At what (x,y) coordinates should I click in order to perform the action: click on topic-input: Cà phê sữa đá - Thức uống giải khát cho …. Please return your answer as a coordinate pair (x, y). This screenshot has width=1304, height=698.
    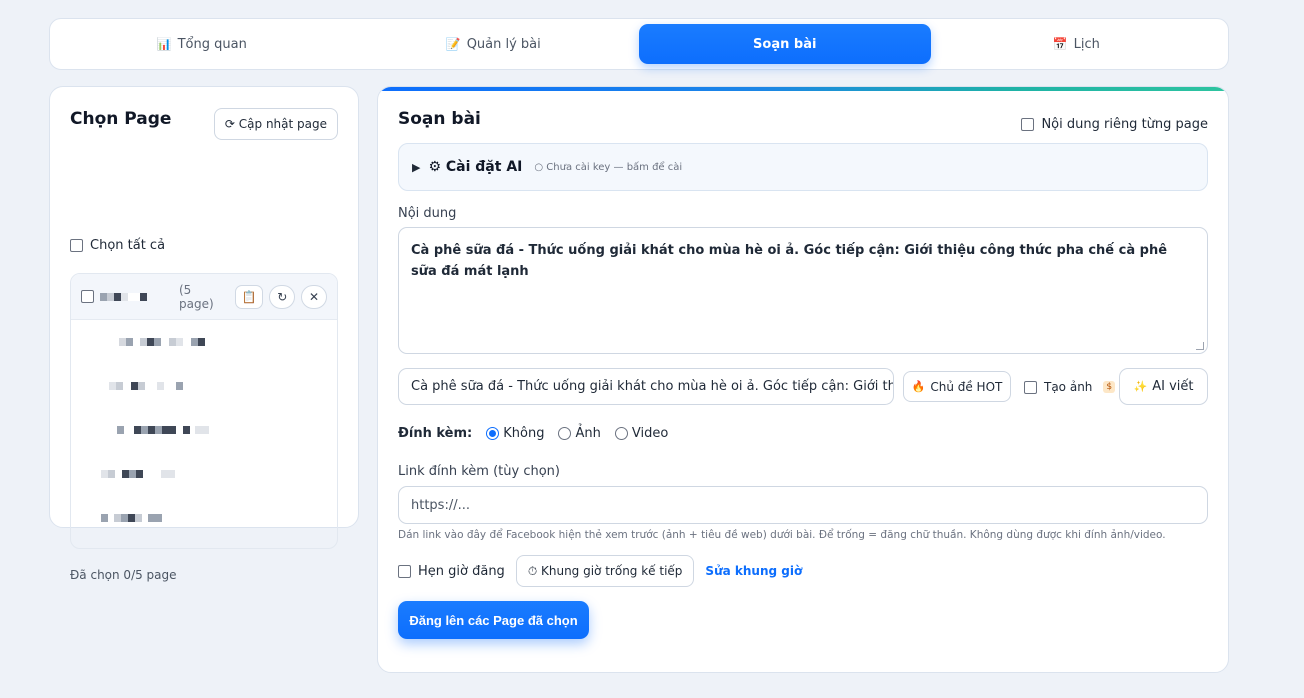
    Looking at the image, I should click on (646, 386).